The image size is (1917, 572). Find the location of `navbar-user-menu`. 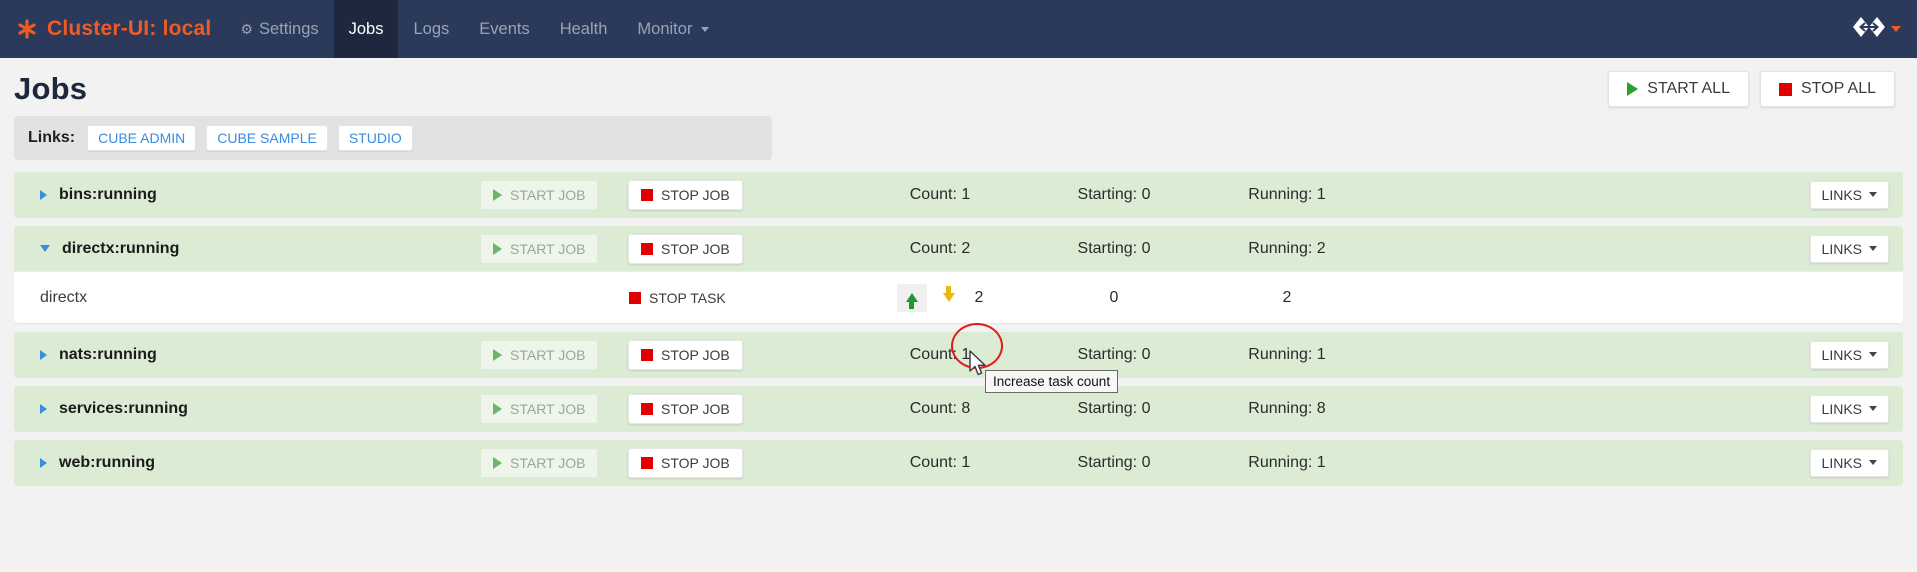

navbar-user-menu is located at coordinates (1884, 29).